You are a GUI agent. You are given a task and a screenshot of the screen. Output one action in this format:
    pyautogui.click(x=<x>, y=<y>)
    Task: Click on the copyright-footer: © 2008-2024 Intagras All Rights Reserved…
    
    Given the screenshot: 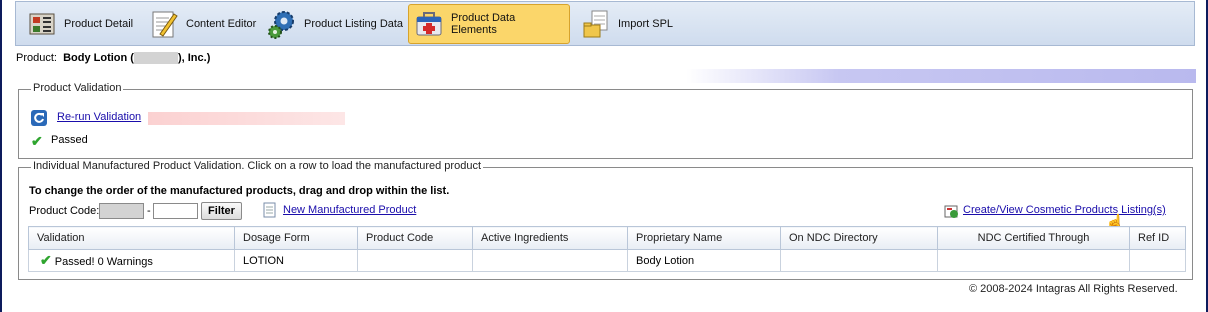 What is the action you would take?
    pyautogui.click(x=1073, y=289)
    